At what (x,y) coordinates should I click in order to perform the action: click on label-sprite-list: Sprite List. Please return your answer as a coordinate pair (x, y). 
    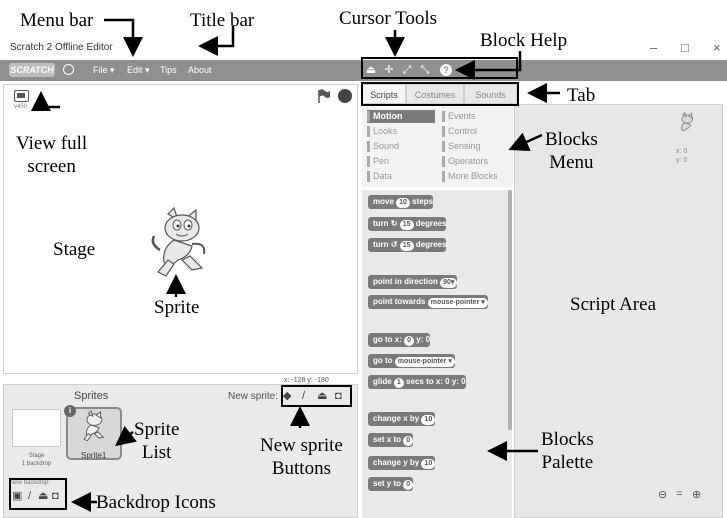
    Looking at the image, I should click on (157, 441).